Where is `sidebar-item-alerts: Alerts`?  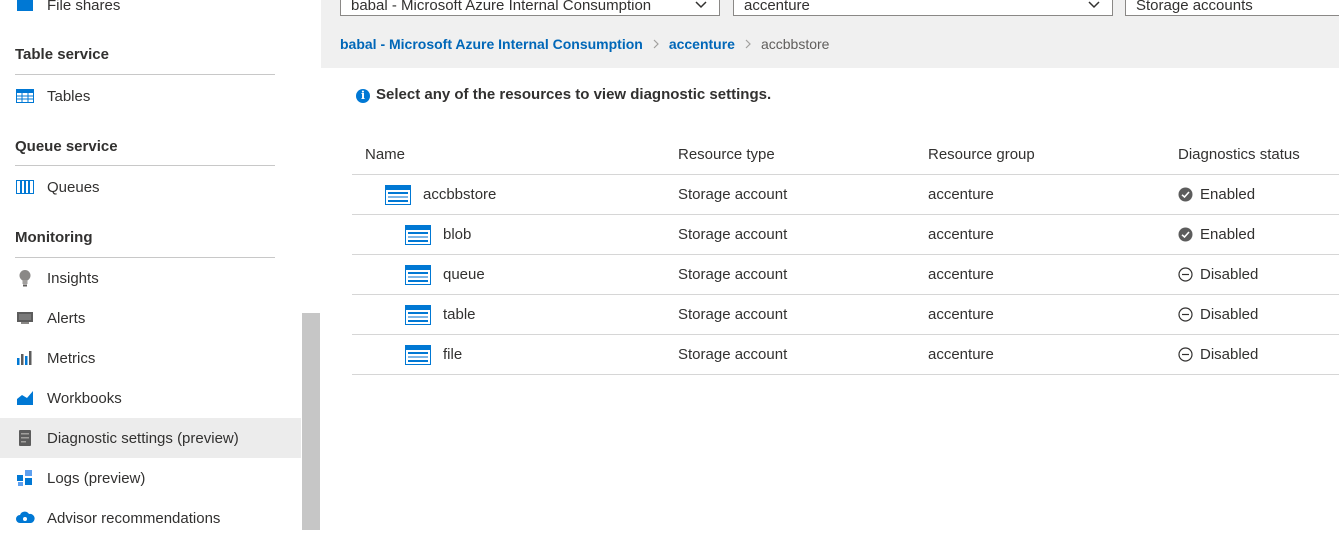 sidebar-item-alerts: Alerts is located at coordinates (150, 318).